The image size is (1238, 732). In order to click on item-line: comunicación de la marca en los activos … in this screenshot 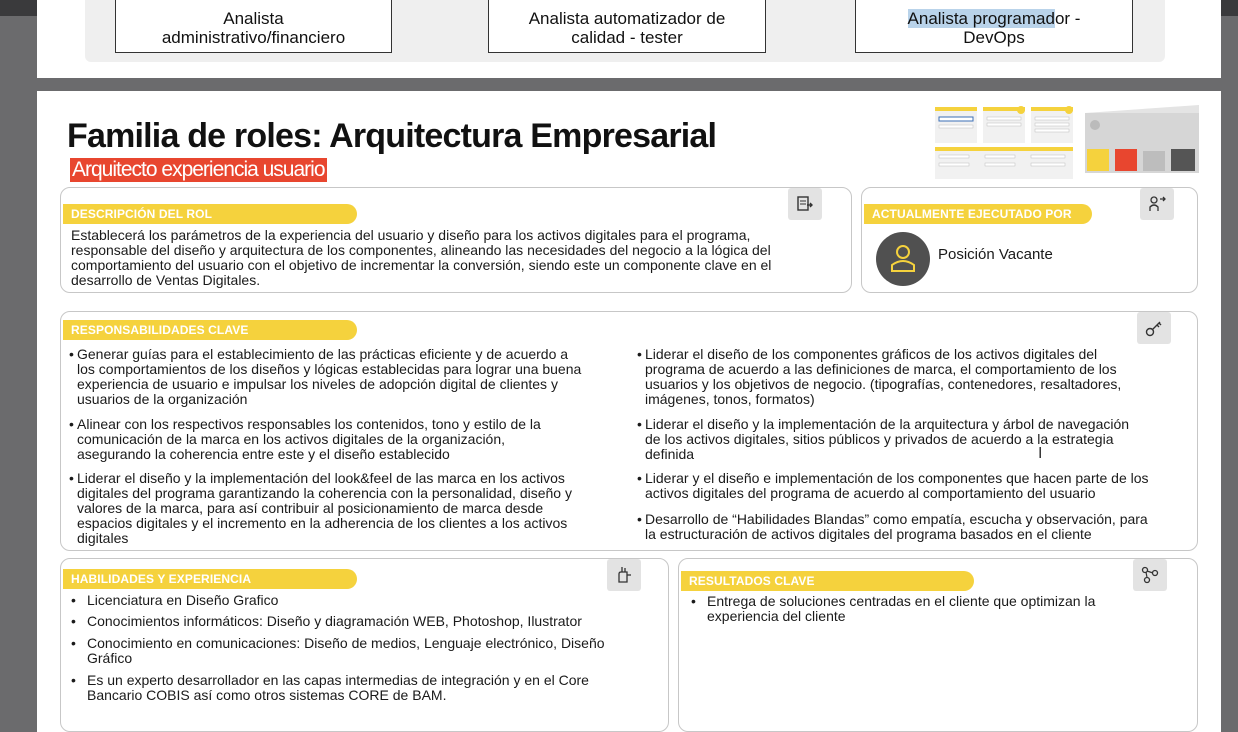, I will do `click(291, 439)`.